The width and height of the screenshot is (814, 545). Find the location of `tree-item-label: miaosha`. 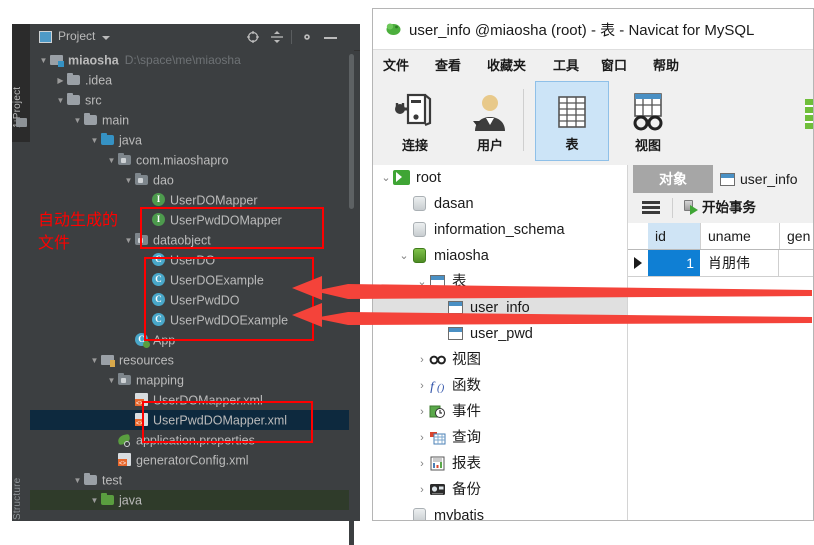

tree-item-label: miaosha is located at coordinates (93, 60).